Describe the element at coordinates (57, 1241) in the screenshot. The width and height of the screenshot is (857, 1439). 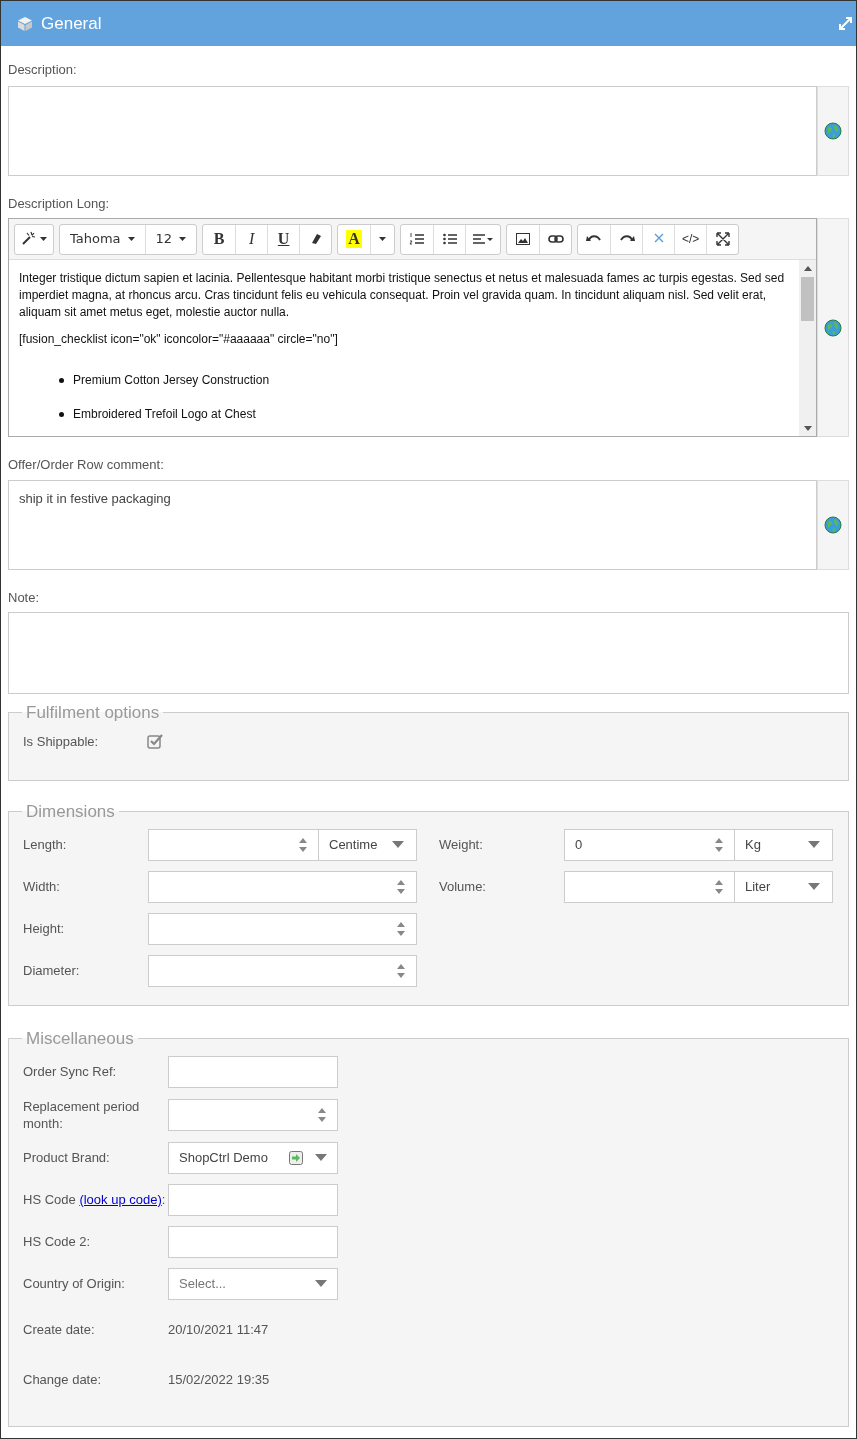
I see `field-label: HS Code 2:` at that location.